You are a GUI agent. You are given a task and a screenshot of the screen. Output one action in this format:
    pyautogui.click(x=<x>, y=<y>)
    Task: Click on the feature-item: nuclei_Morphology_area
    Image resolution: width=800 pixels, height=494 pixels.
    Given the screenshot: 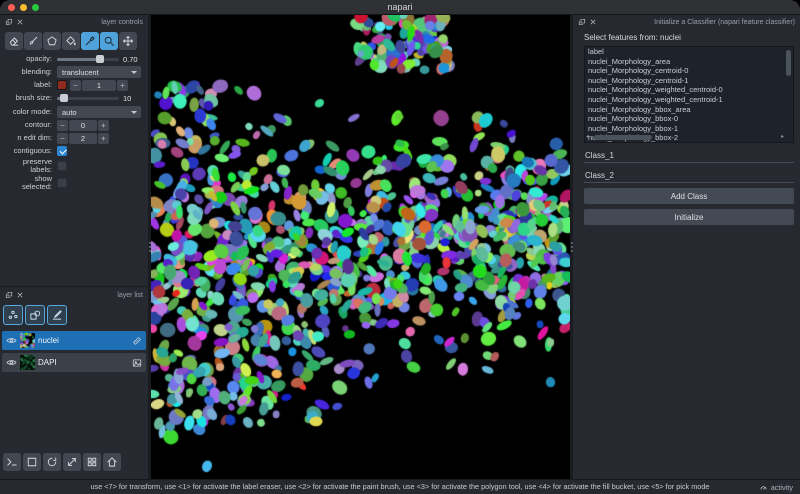 What is the action you would take?
    pyautogui.click(x=685, y=62)
    